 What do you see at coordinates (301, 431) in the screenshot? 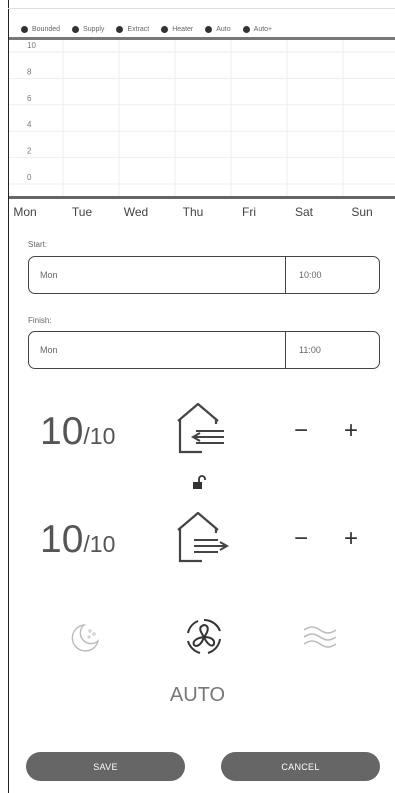
I see `supply-decrease-button: −` at bounding box center [301, 431].